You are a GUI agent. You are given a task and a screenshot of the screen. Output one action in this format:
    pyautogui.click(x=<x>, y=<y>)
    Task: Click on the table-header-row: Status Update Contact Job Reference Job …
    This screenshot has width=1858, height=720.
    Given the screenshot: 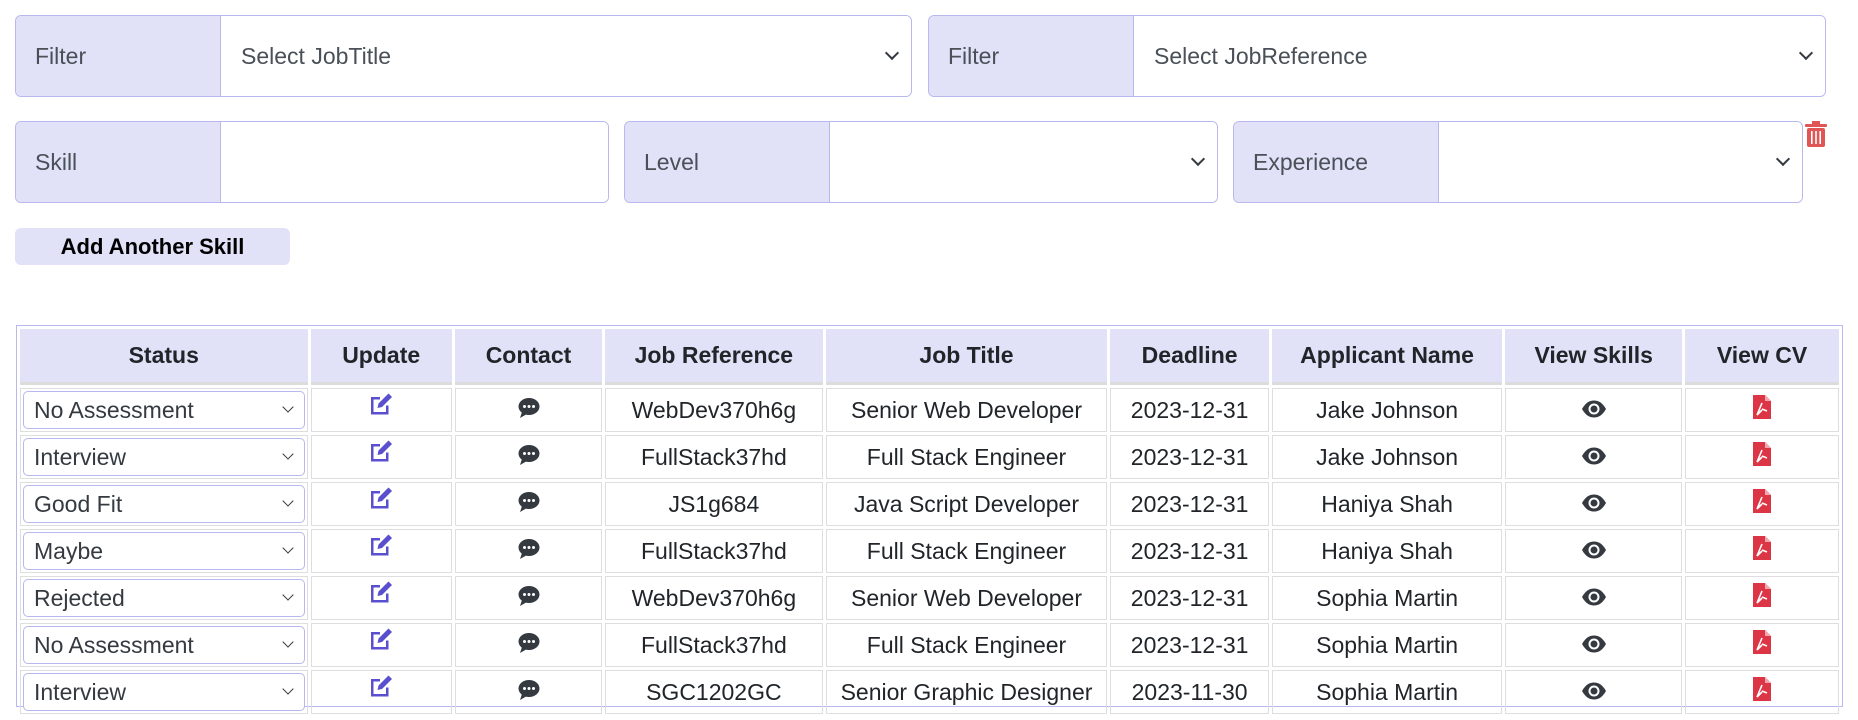 What is the action you would take?
    pyautogui.click(x=929, y=357)
    